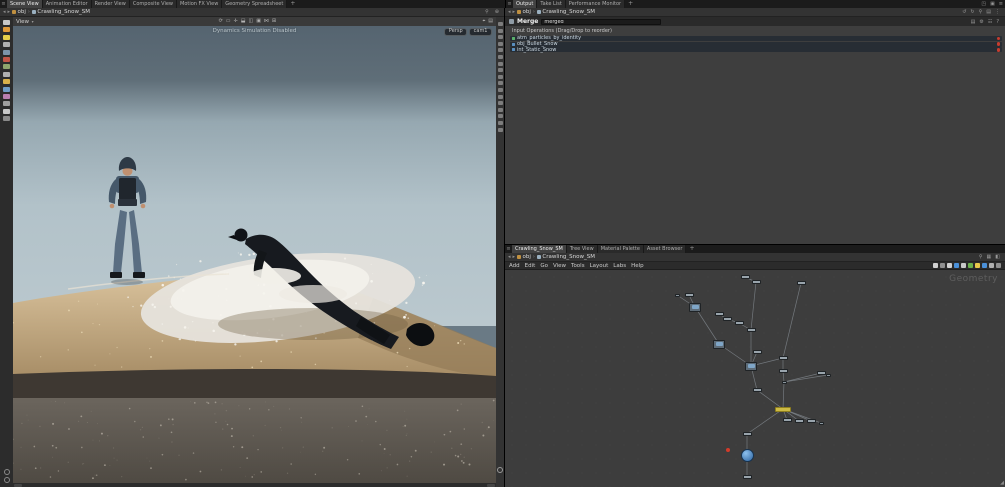 This screenshot has height=487, width=1005. I want to click on pathbar-action-icon: ↻, so click(972, 12).